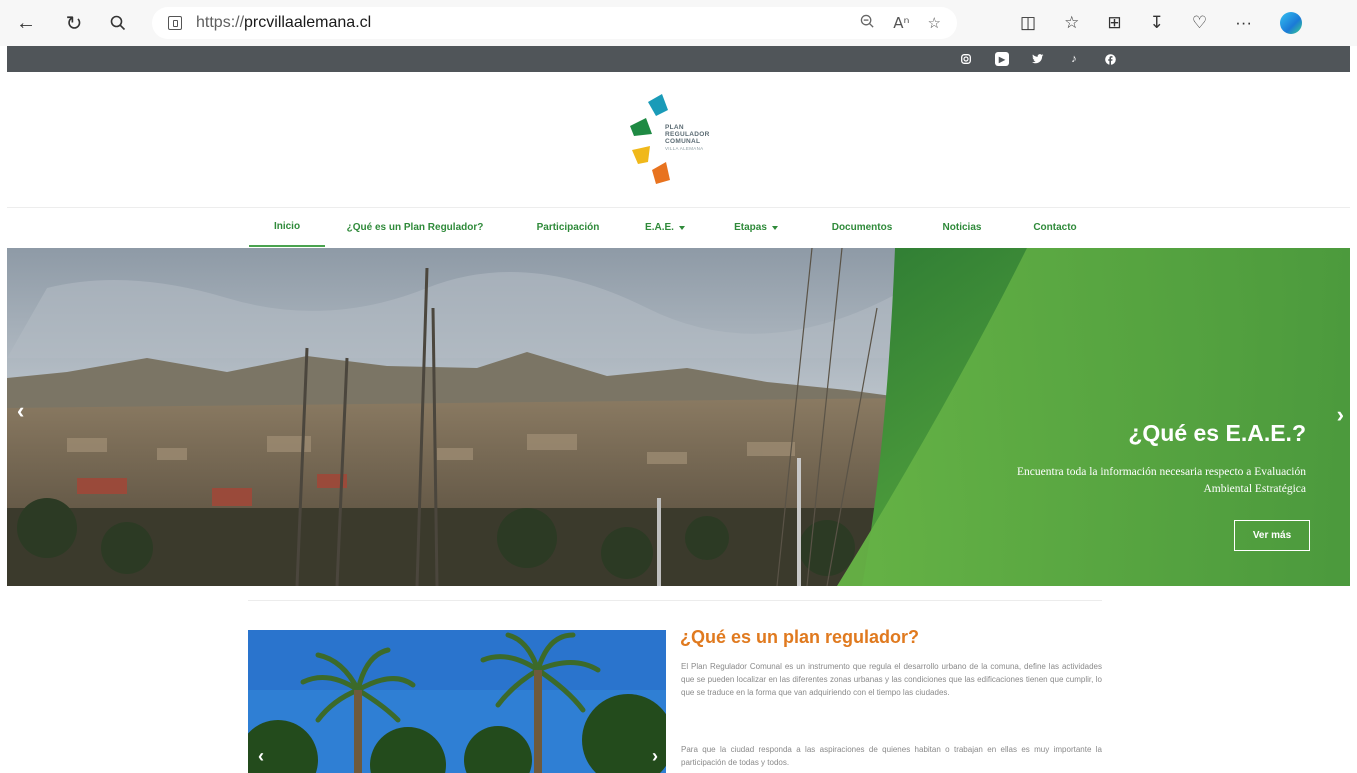 This screenshot has height=773, width=1357. What do you see at coordinates (1340, 415) in the screenshot?
I see `hero-next-arrow: ›` at bounding box center [1340, 415].